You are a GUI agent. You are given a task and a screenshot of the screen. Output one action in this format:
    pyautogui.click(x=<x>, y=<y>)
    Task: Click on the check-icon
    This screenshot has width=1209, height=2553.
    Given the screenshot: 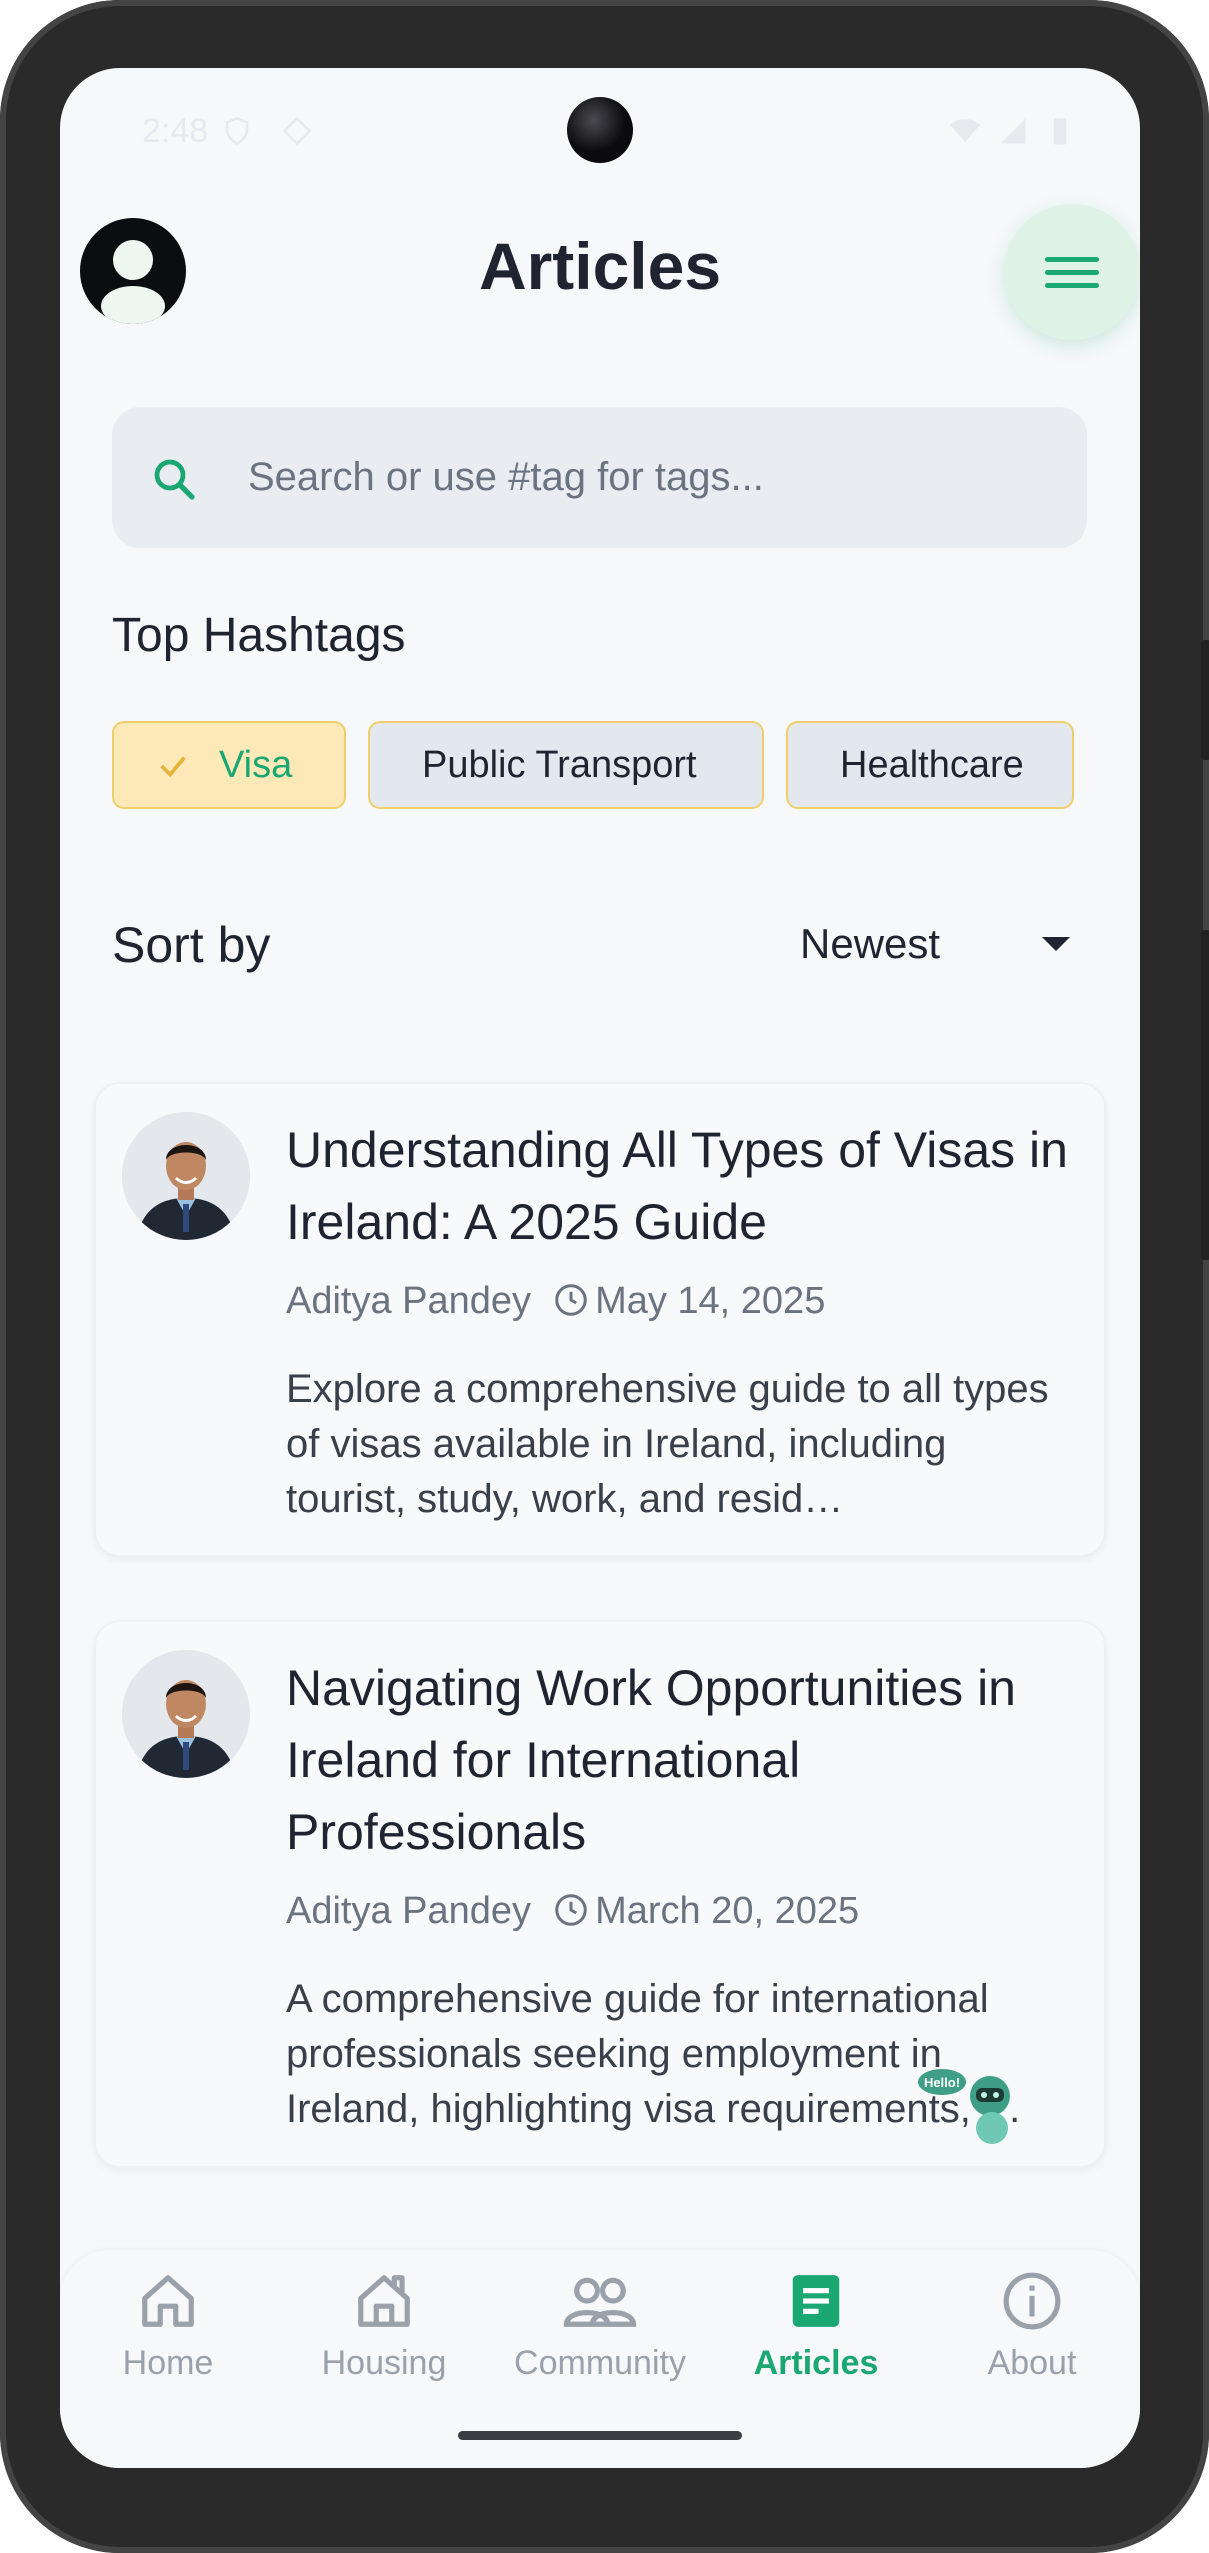 What is the action you would take?
    pyautogui.click(x=173, y=767)
    